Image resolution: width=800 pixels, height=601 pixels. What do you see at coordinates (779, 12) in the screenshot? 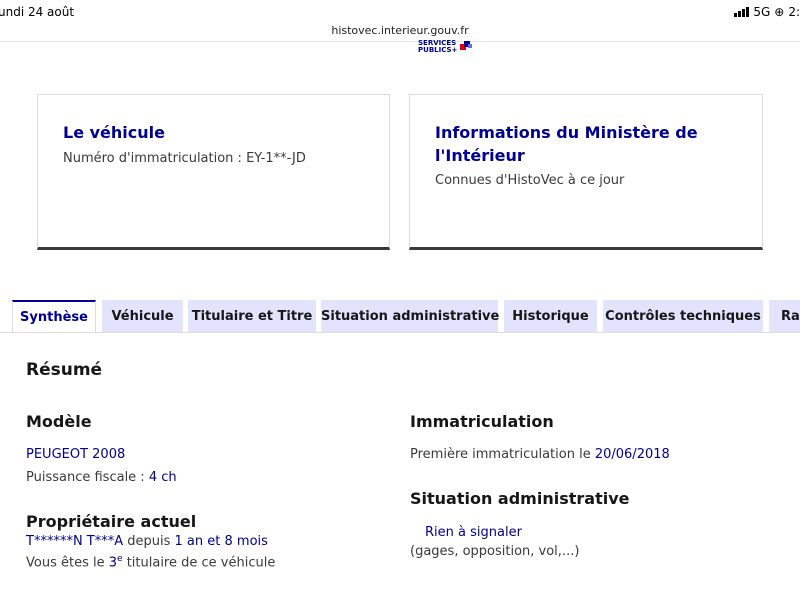
I see `rotation-lock-icon: ⊕` at bounding box center [779, 12].